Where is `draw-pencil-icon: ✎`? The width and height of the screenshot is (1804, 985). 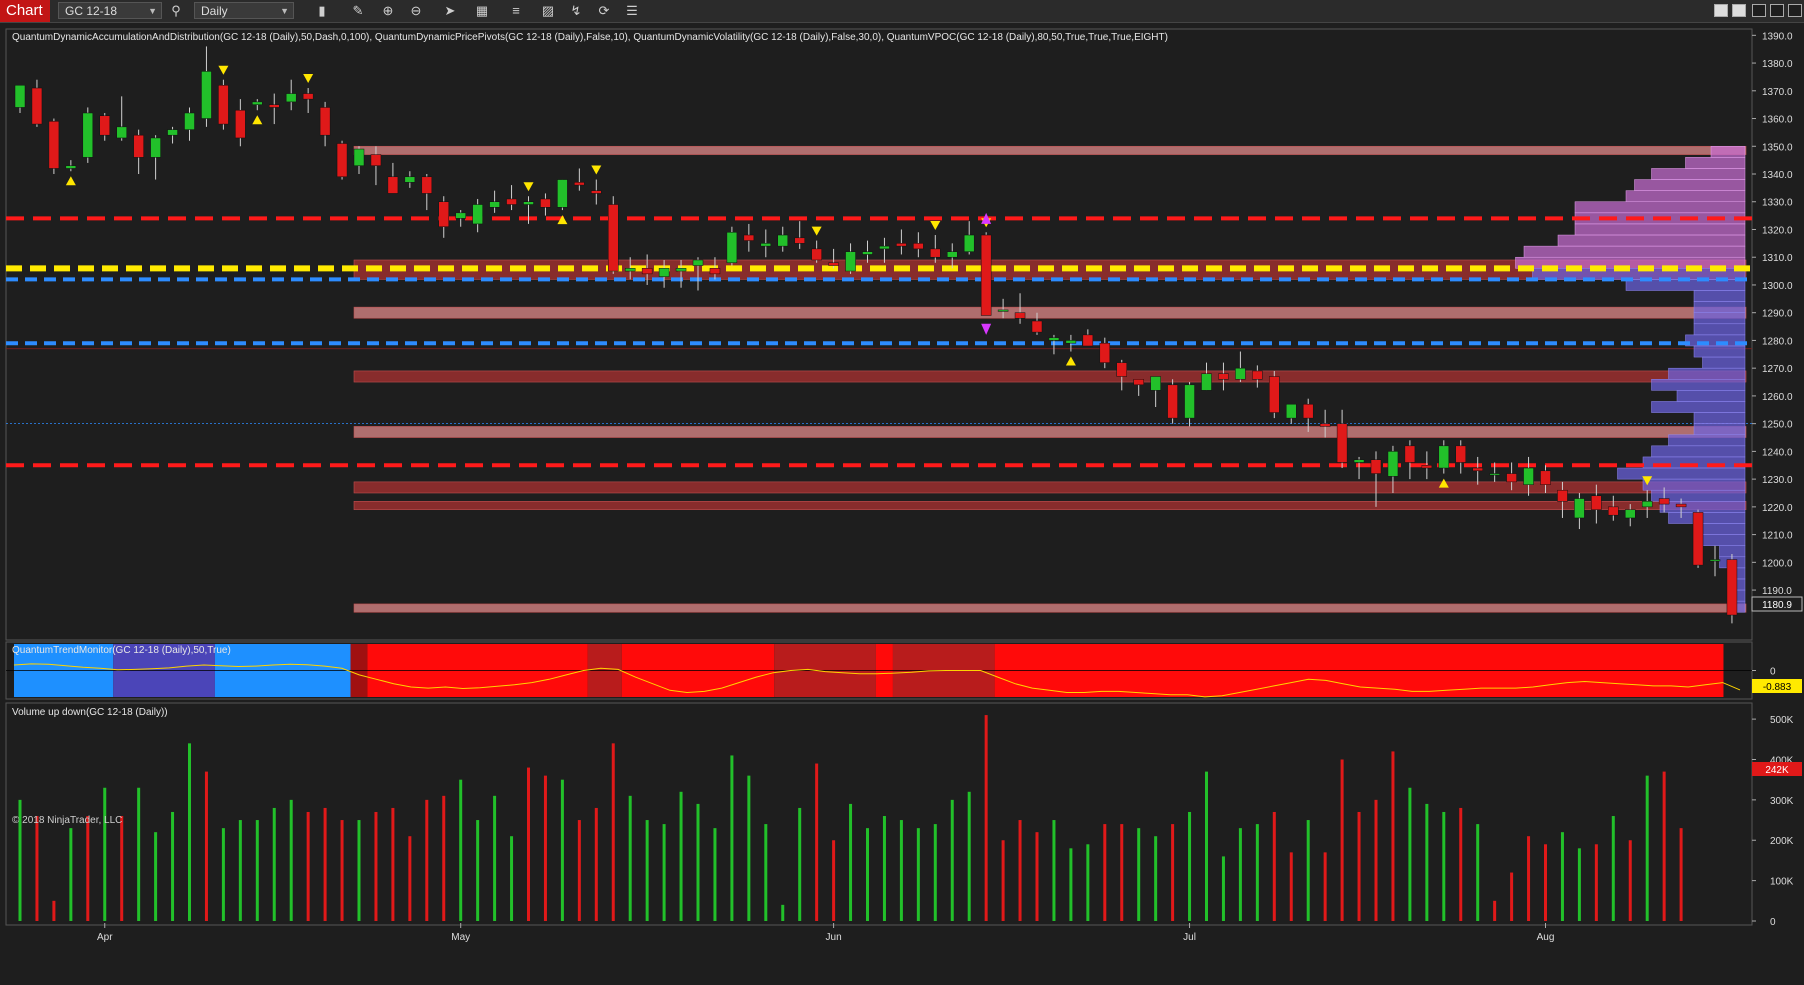 draw-pencil-icon: ✎ is located at coordinates (358, 11).